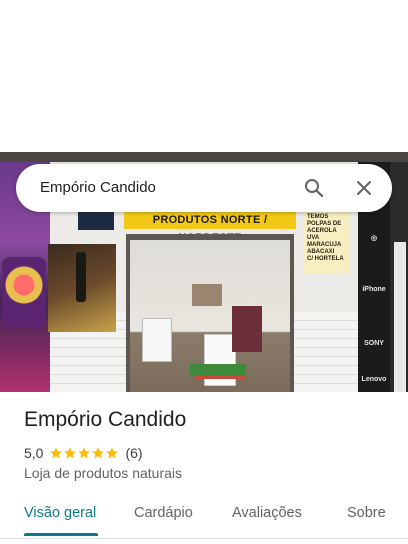 The height and width of the screenshot is (544, 408). What do you see at coordinates (364, 188) in the screenshot?
I see `close-icon` at bounding box center [364, 188].